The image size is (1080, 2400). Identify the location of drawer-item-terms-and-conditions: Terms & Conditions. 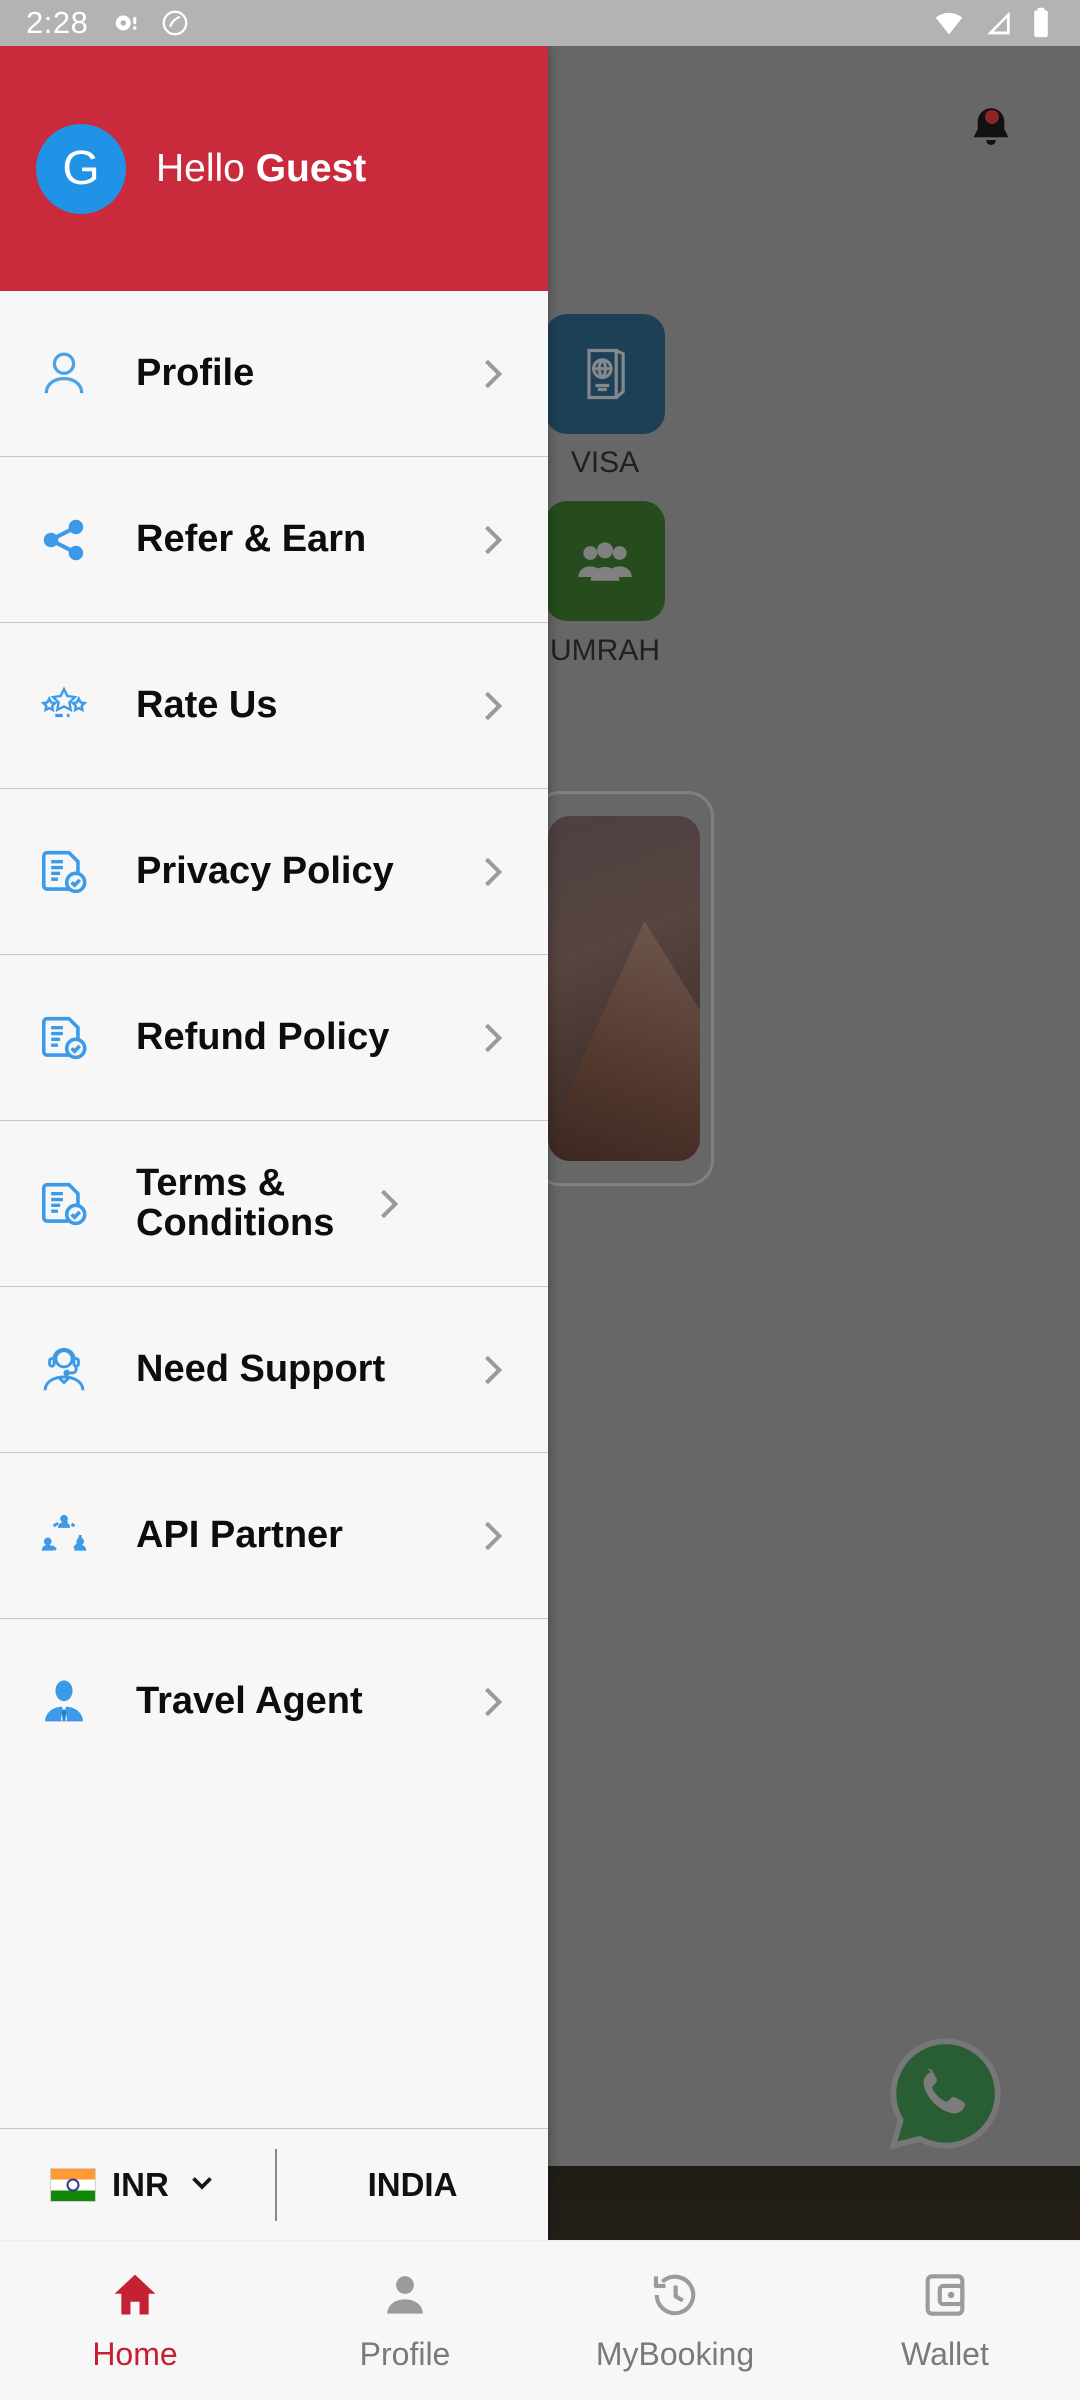
(274, 1204).